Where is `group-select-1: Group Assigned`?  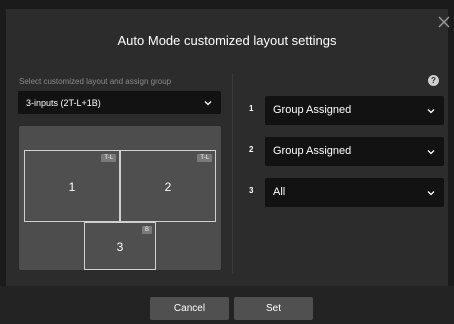
group-select-1: Group Assigned is located at coordinates (354, 110).